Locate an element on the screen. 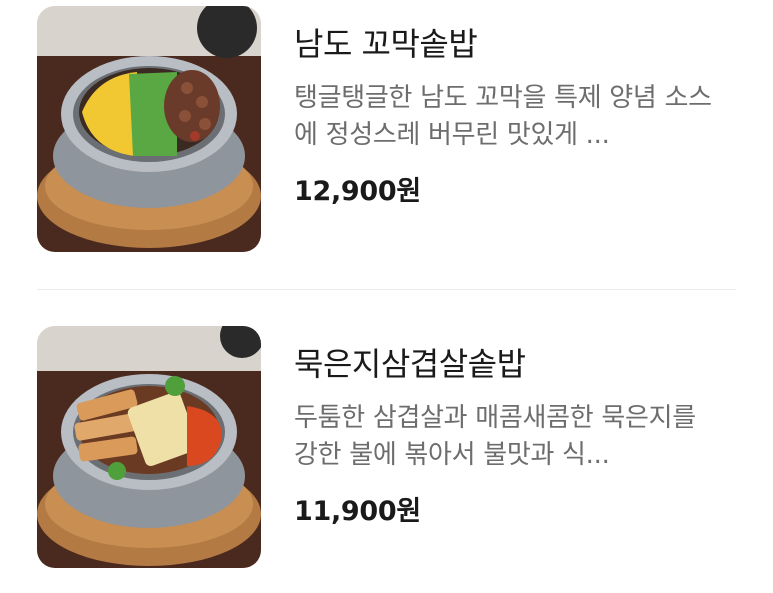 The image size is (773, 593). menu-item-name: 남도 꼬막솥밥 is located at coordinates (386, 44).